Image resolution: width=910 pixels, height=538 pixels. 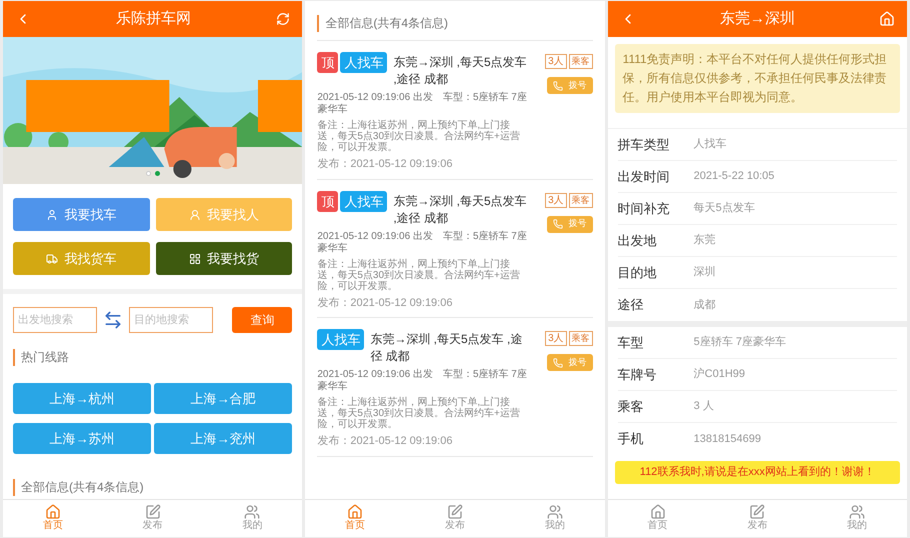 I want to click on field-label: 时间补充, so click(x=644, y=209).